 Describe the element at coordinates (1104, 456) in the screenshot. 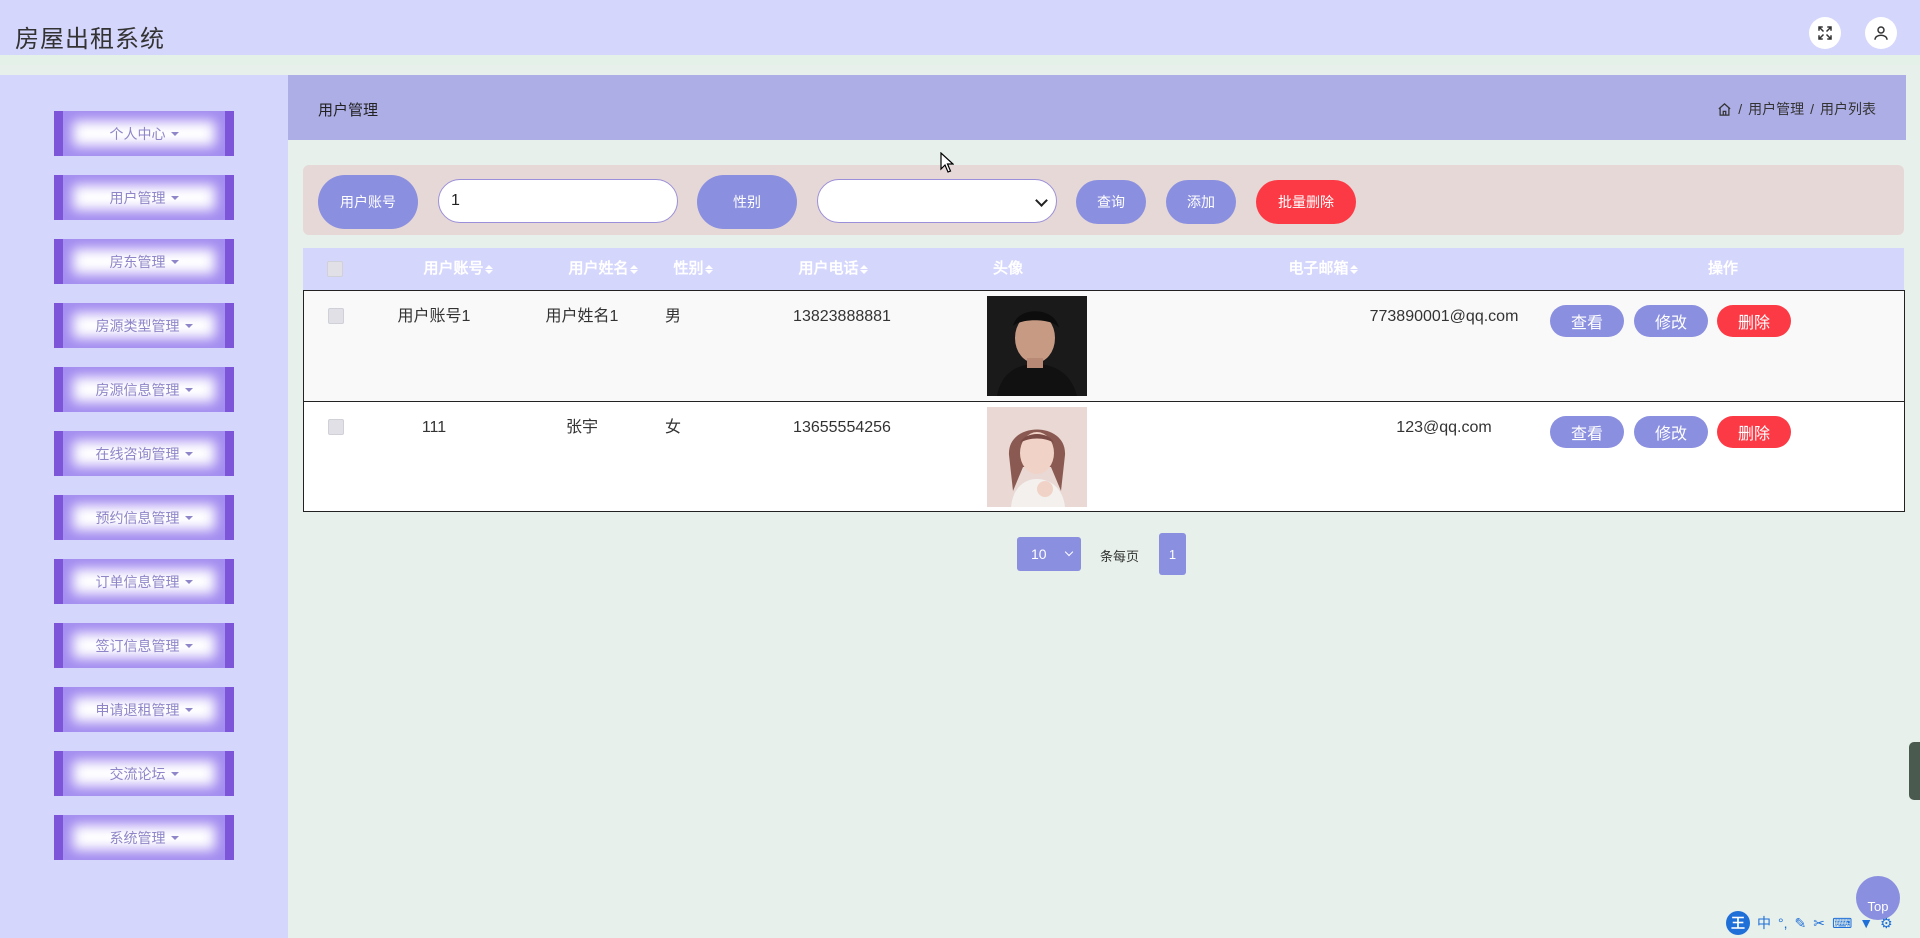

I see `table-row: 111 张宇 女 13655554256 123@qq.com 查看 修改 删除` at that location.